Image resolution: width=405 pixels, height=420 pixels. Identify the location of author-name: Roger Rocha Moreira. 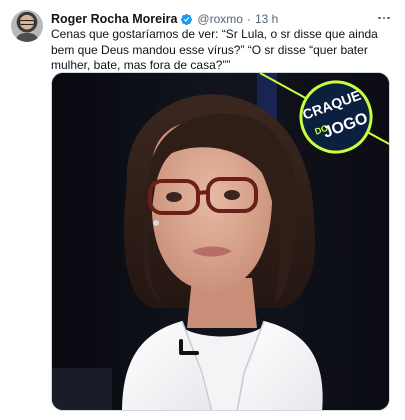
(114, 19).